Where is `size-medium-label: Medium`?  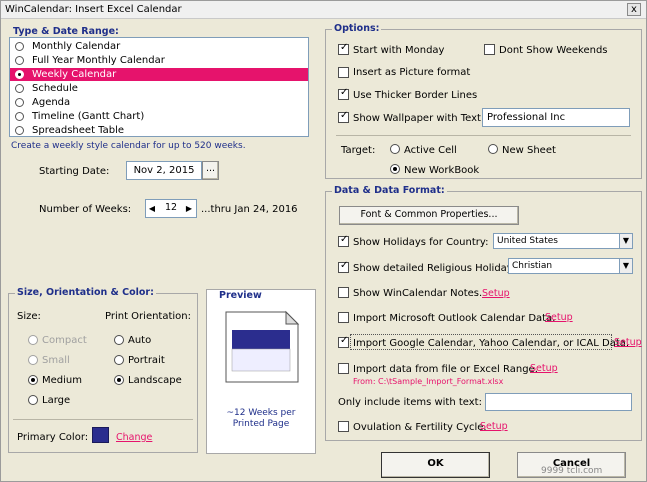 size-medium-label: Medium is located at coordinates (62, 380).